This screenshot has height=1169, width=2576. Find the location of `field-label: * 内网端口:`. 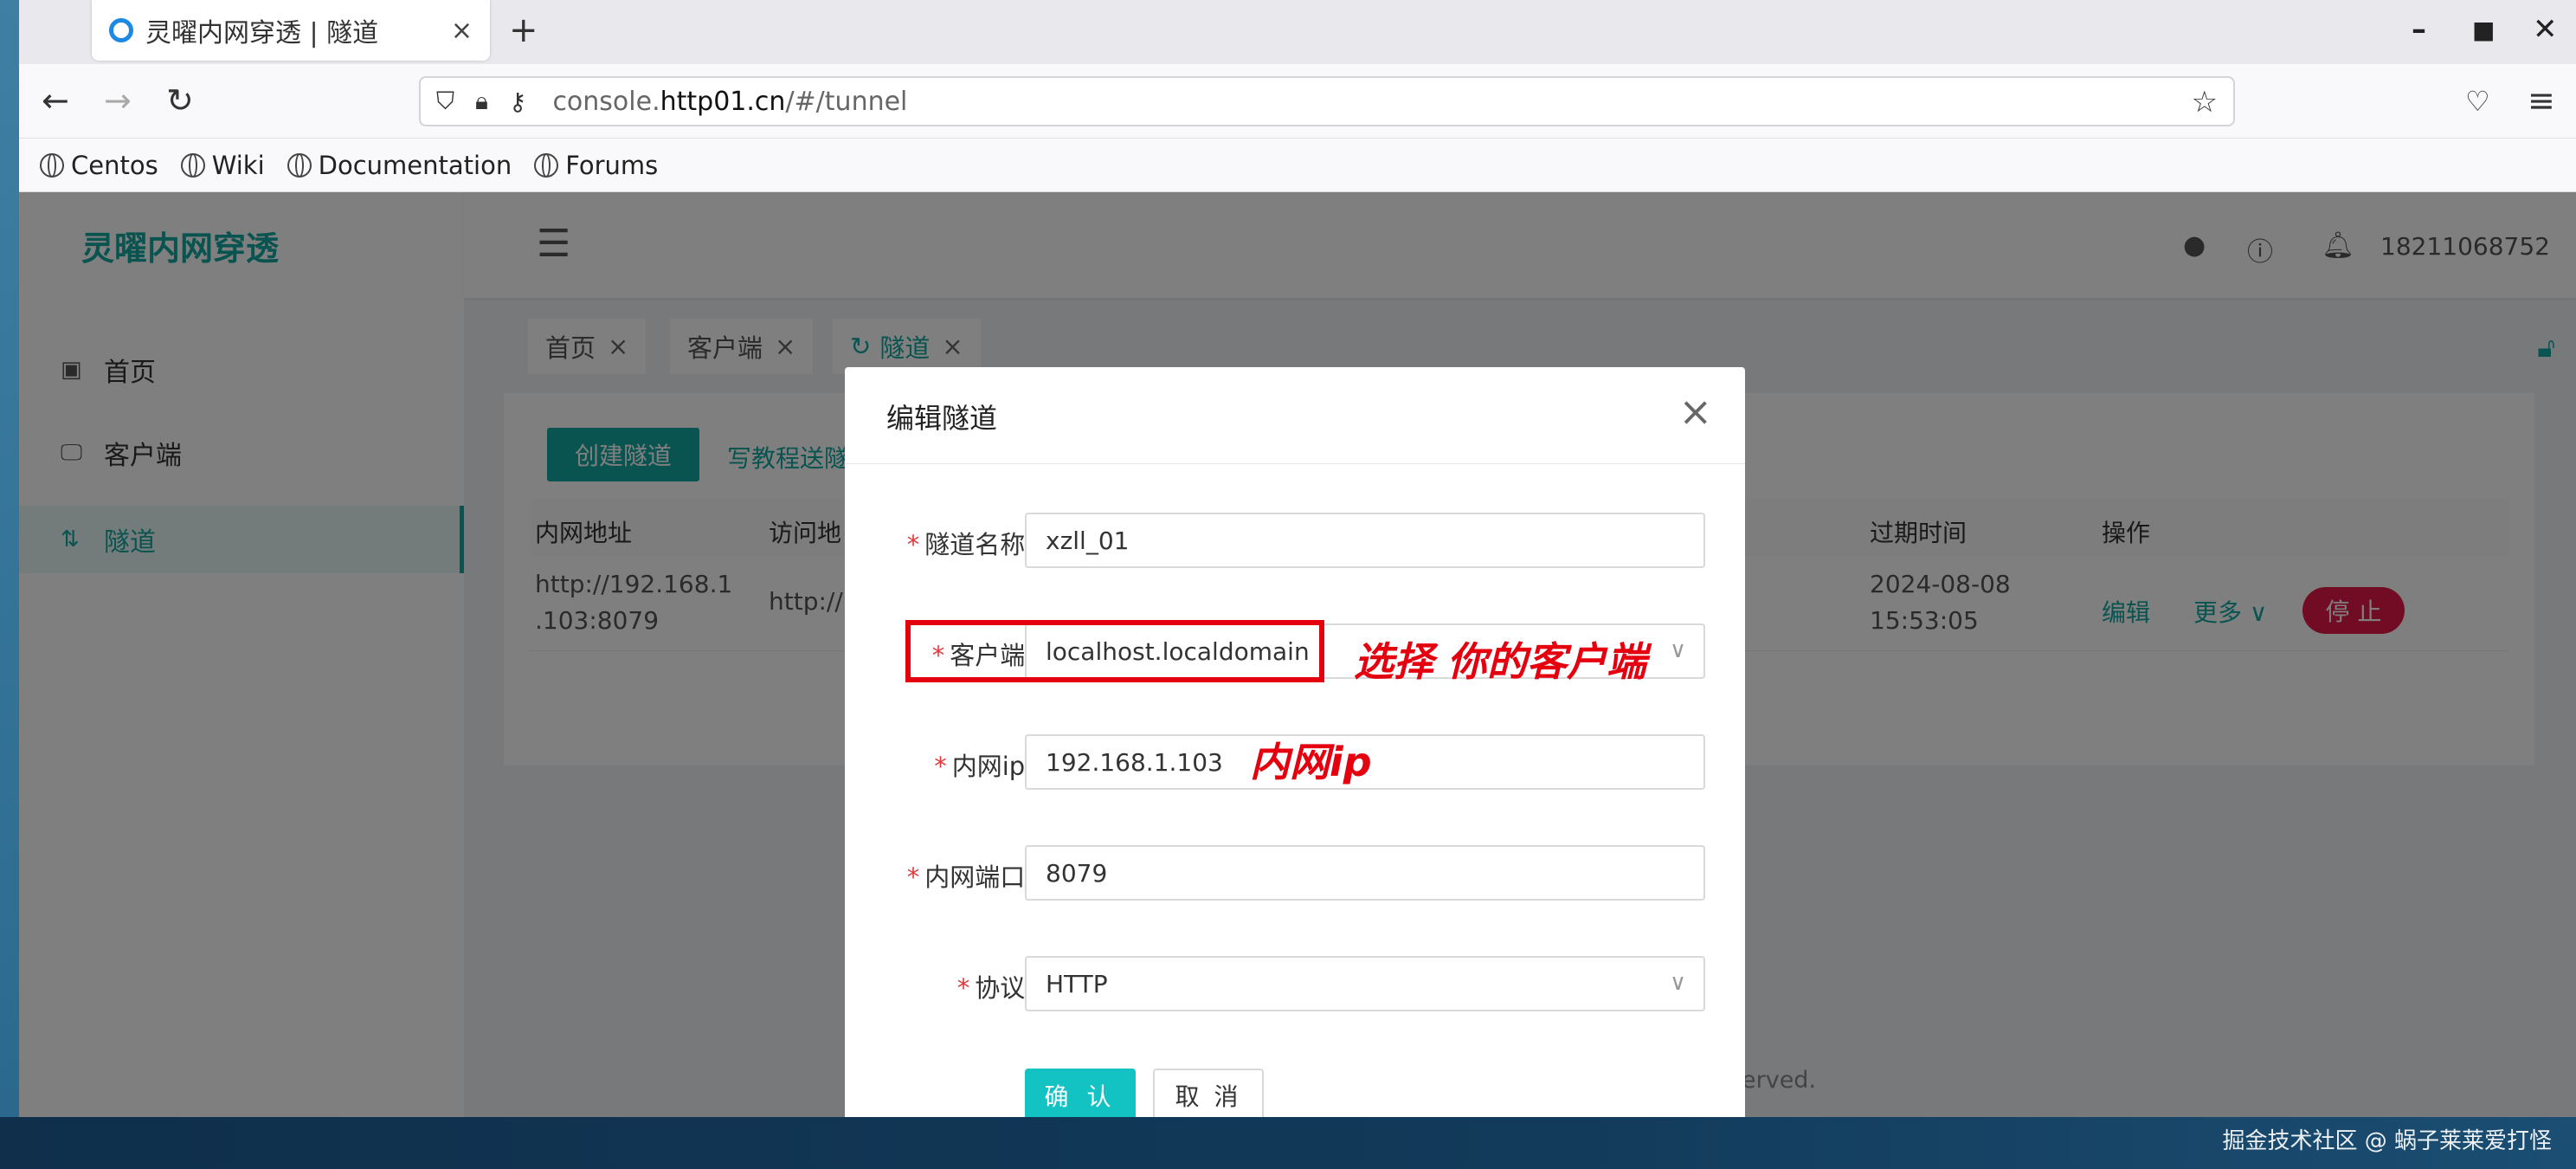

field-label: * 内网端口: is located at coordinates (970, 877).